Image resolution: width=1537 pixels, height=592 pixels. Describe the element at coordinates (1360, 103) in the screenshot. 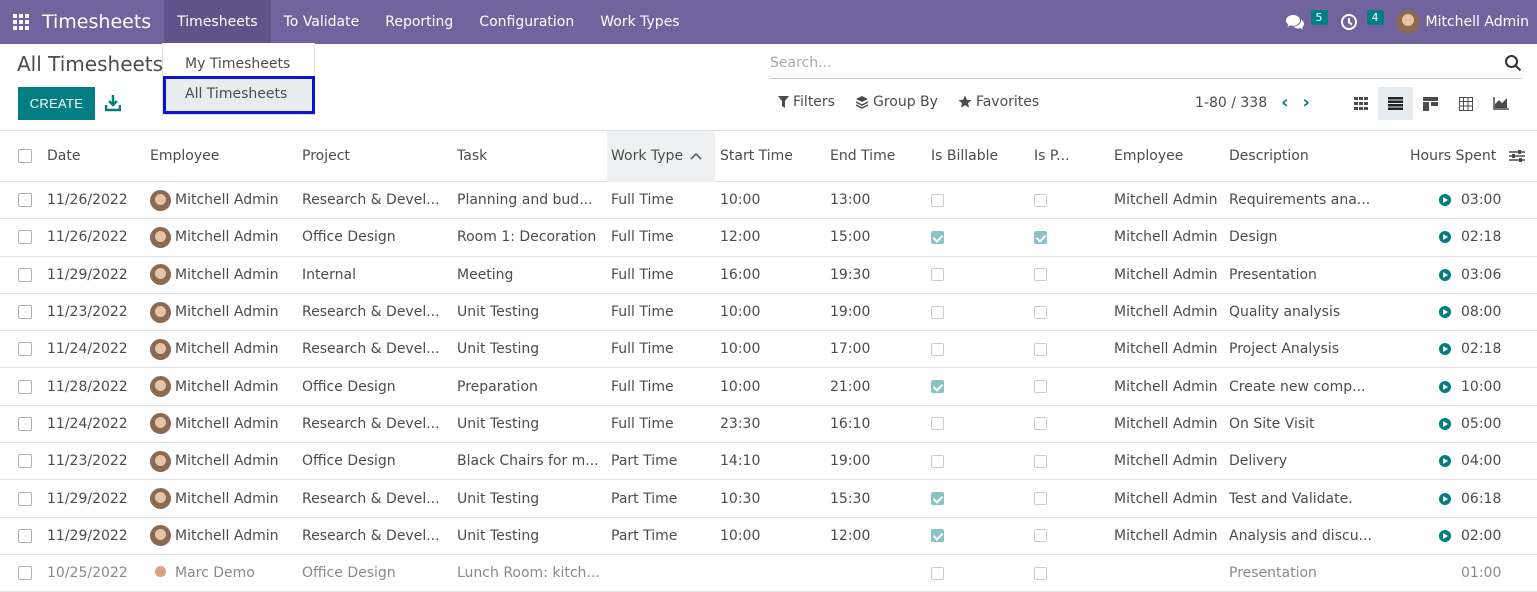

I see `kanban-view-icon` at that location.